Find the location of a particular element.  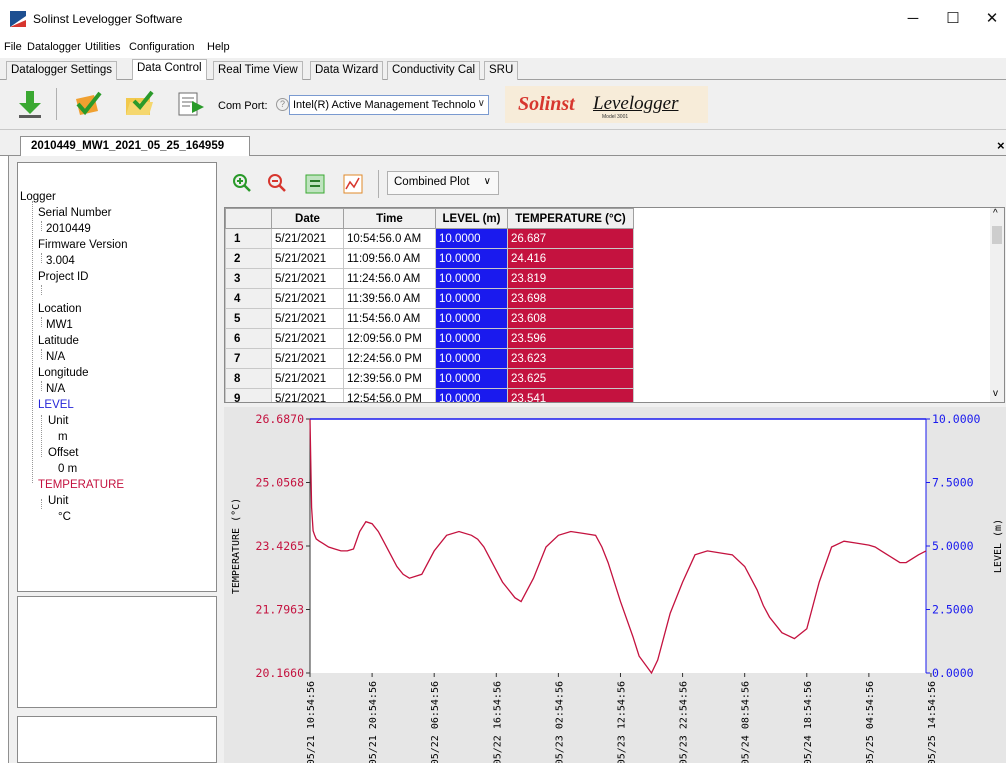

tree-project-label: Project ID is located at coordinates (63, 277).